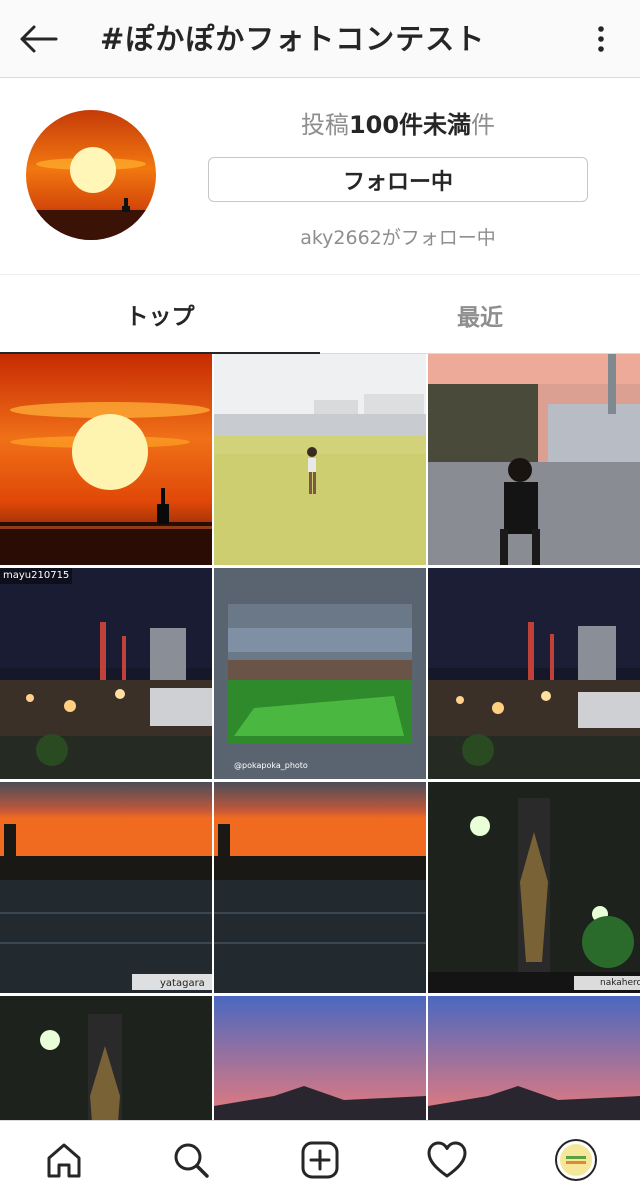  Describe the element at coordinates (160, 315) in the screenshot. I see `tab-top: トップ` at that location.